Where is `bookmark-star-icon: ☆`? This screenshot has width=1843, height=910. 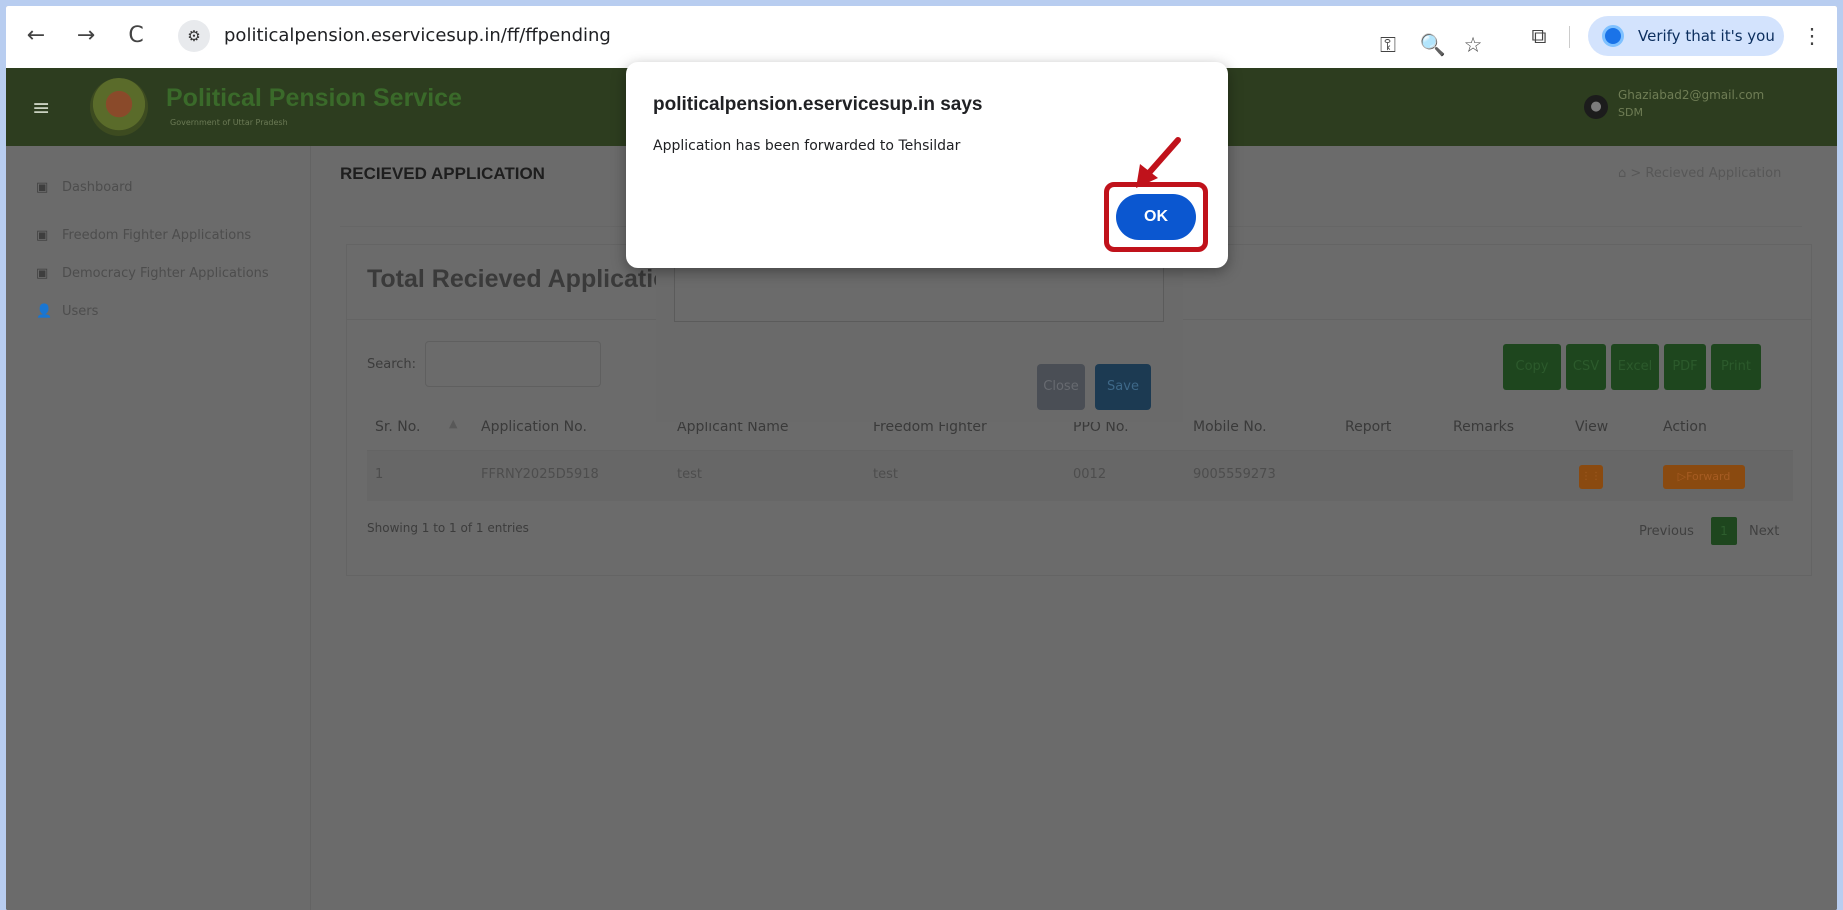
bookmark-star-icon: ☆ is located at coordinates (1473, 45).